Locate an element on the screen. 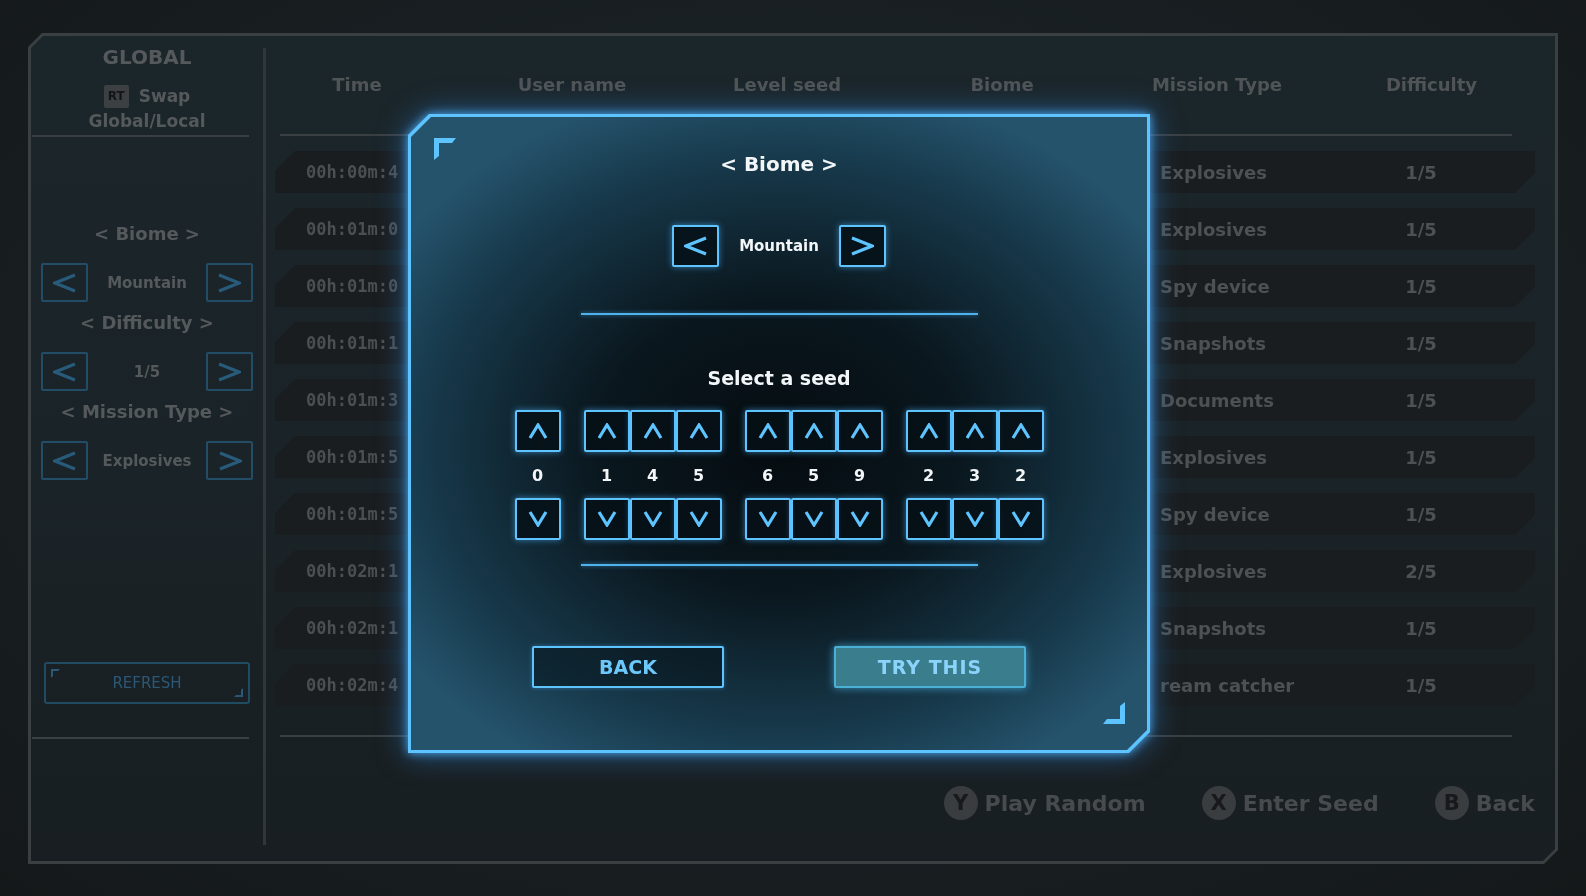 This screenshot has height=896, width=1586. seed-digit: 4 is located at coordinates (652, 475).